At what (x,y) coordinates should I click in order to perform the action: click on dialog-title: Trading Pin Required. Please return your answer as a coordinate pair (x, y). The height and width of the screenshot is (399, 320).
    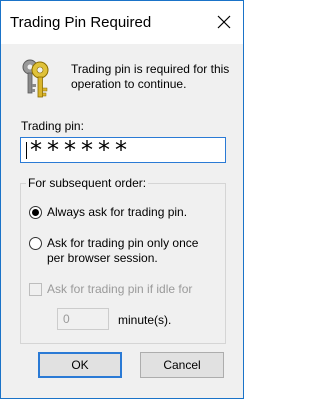
    Looking at the image, I should click on (81, 22).